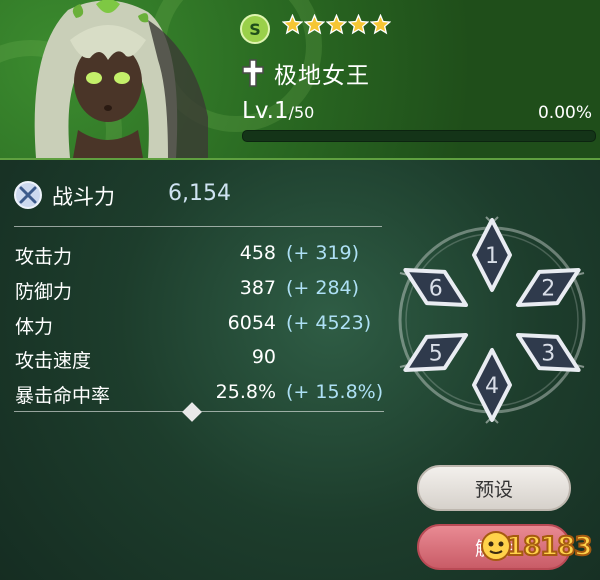 This screenshot has width=600, height=580. What do you see at coordinates (492, 256) in the screenshot?
I see `star-slot-number: 1` at bounding box center [492, 256].